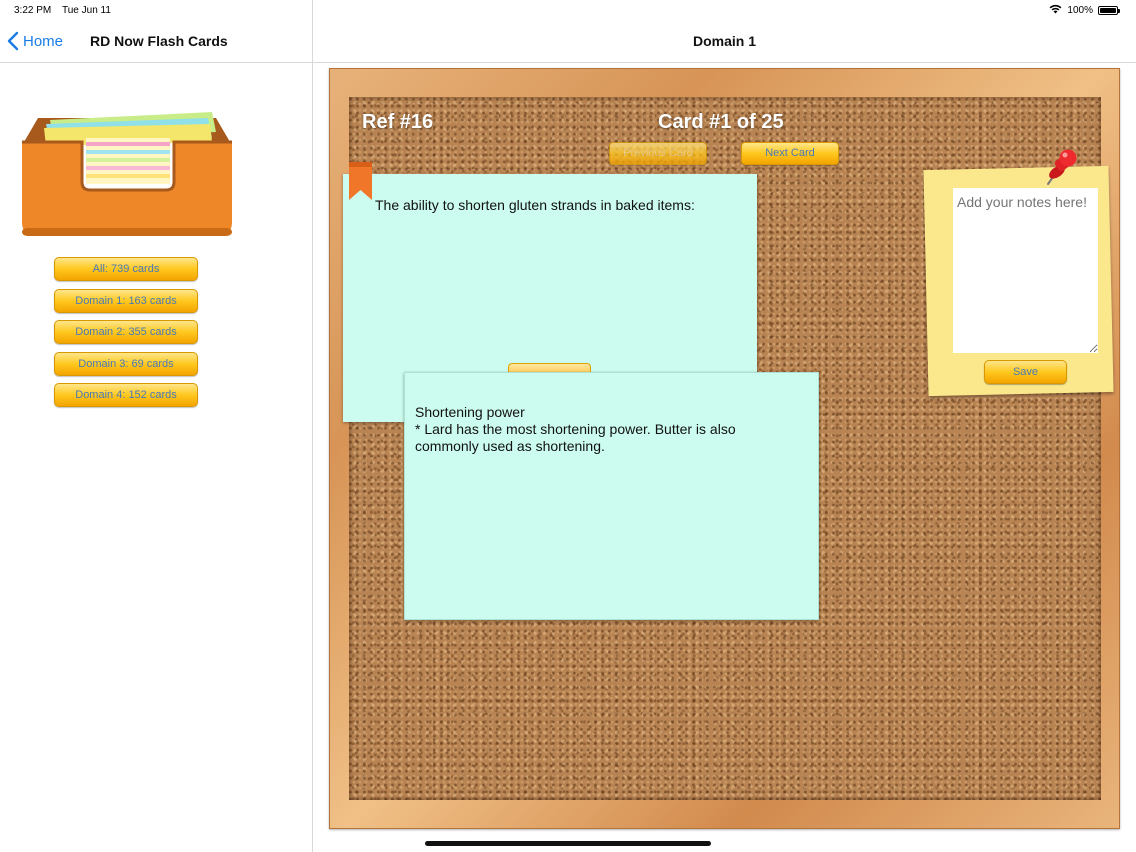 Image resolution: width=1136 pixels, height=852 pixels. I want to click on deck-button-all: All: 739 cards, so click(126, 269).